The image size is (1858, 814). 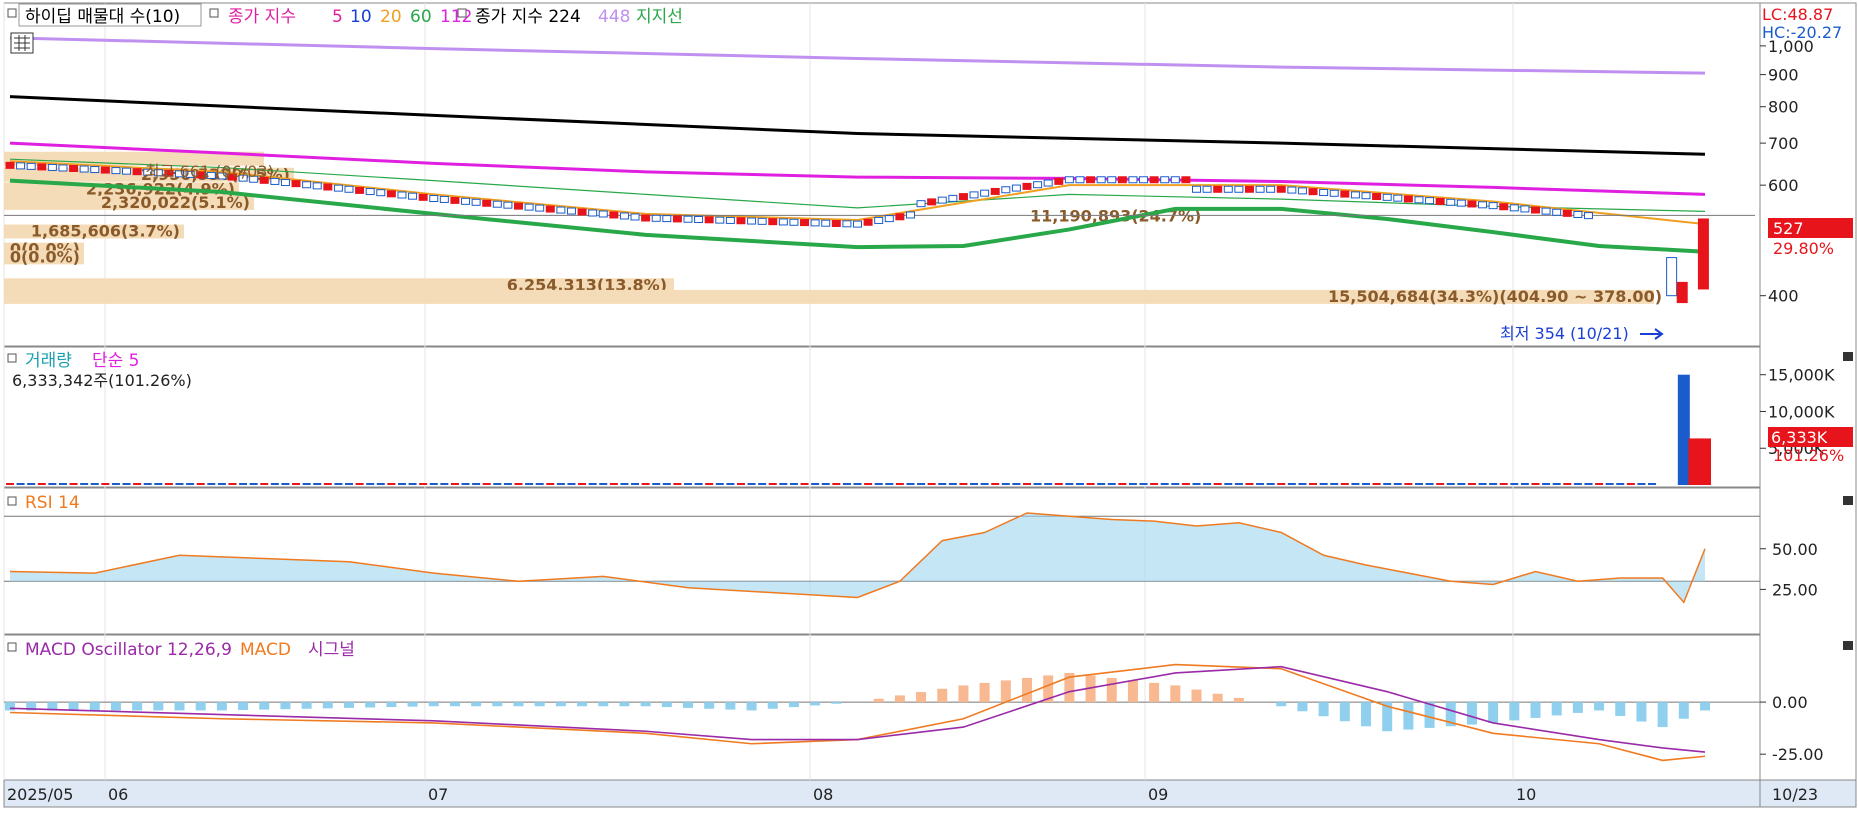 I want to click on lc-readout: LC:48.87, so click(x=1797, y=14).